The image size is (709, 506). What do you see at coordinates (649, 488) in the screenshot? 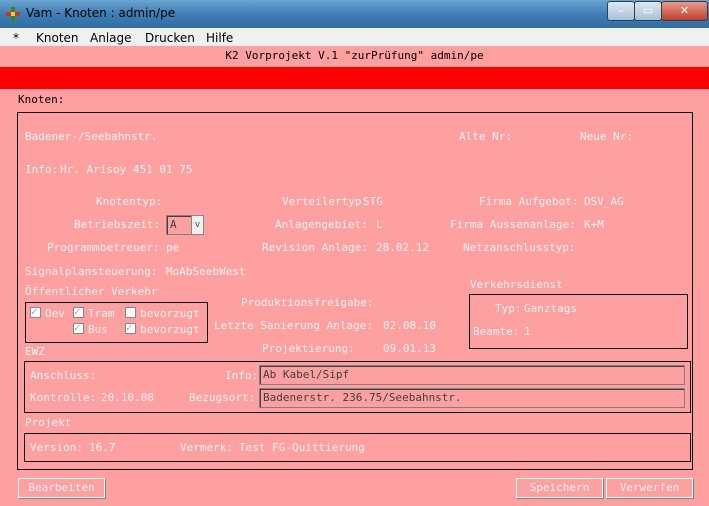
I see `verwerfen-button: Verwerfen` at bounding box center [649, 488].